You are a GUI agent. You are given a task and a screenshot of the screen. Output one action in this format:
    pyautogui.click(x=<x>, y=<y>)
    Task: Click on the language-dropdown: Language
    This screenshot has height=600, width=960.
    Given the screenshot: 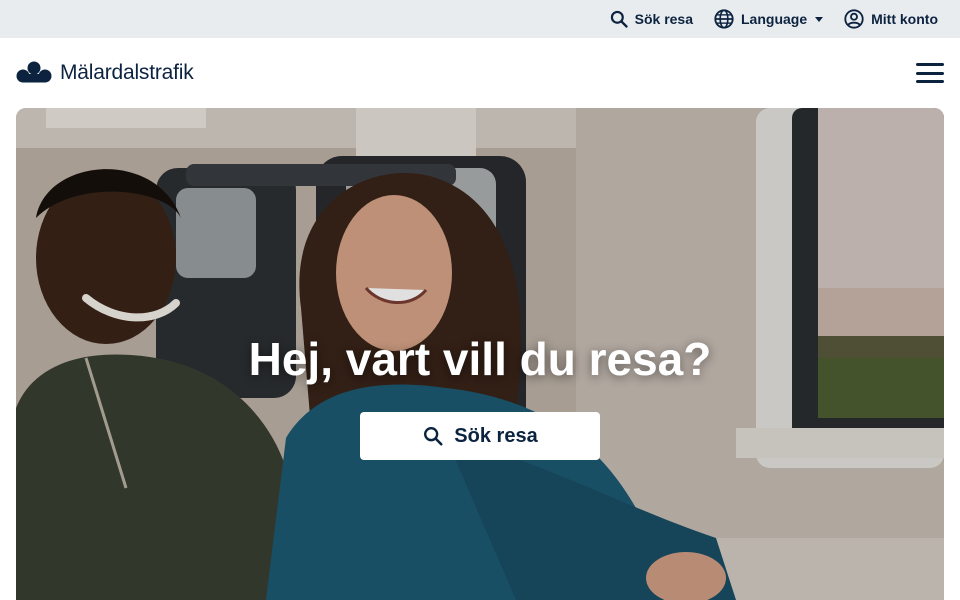 What is the action you would take?
    pyautogui.click(x=768, y=19)
    